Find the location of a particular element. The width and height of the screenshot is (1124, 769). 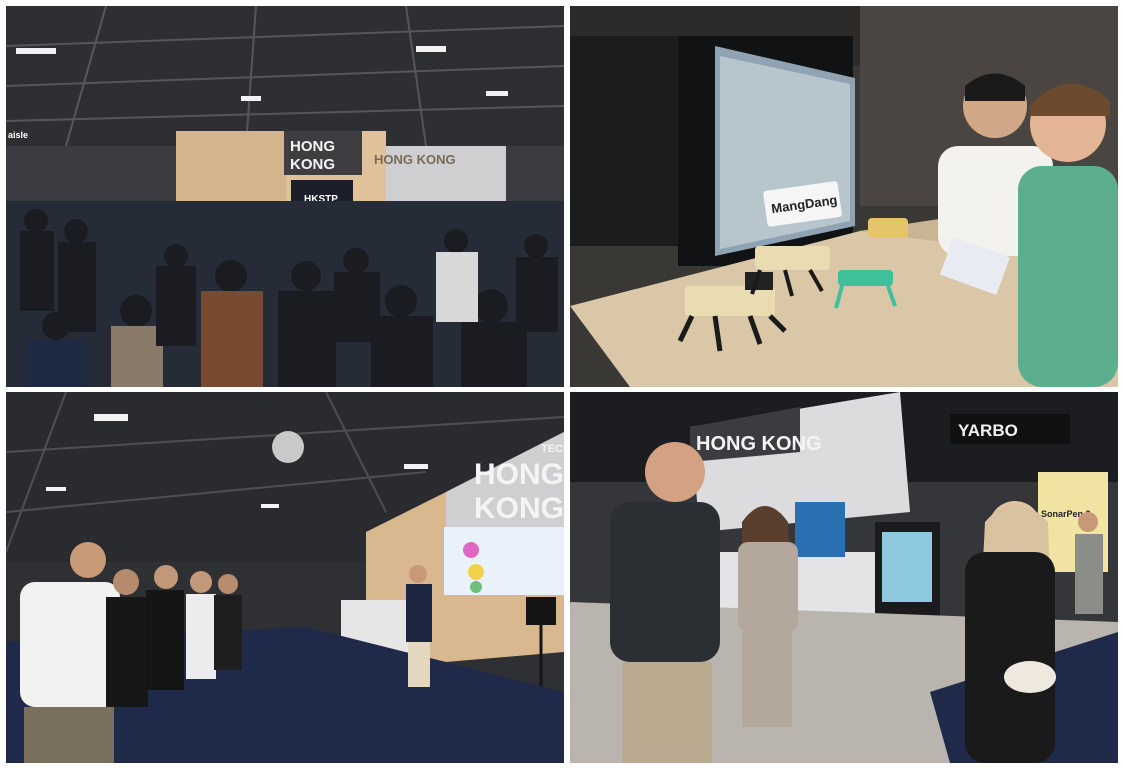

aisle-sign: aisle is located at coordinates (18, 135).